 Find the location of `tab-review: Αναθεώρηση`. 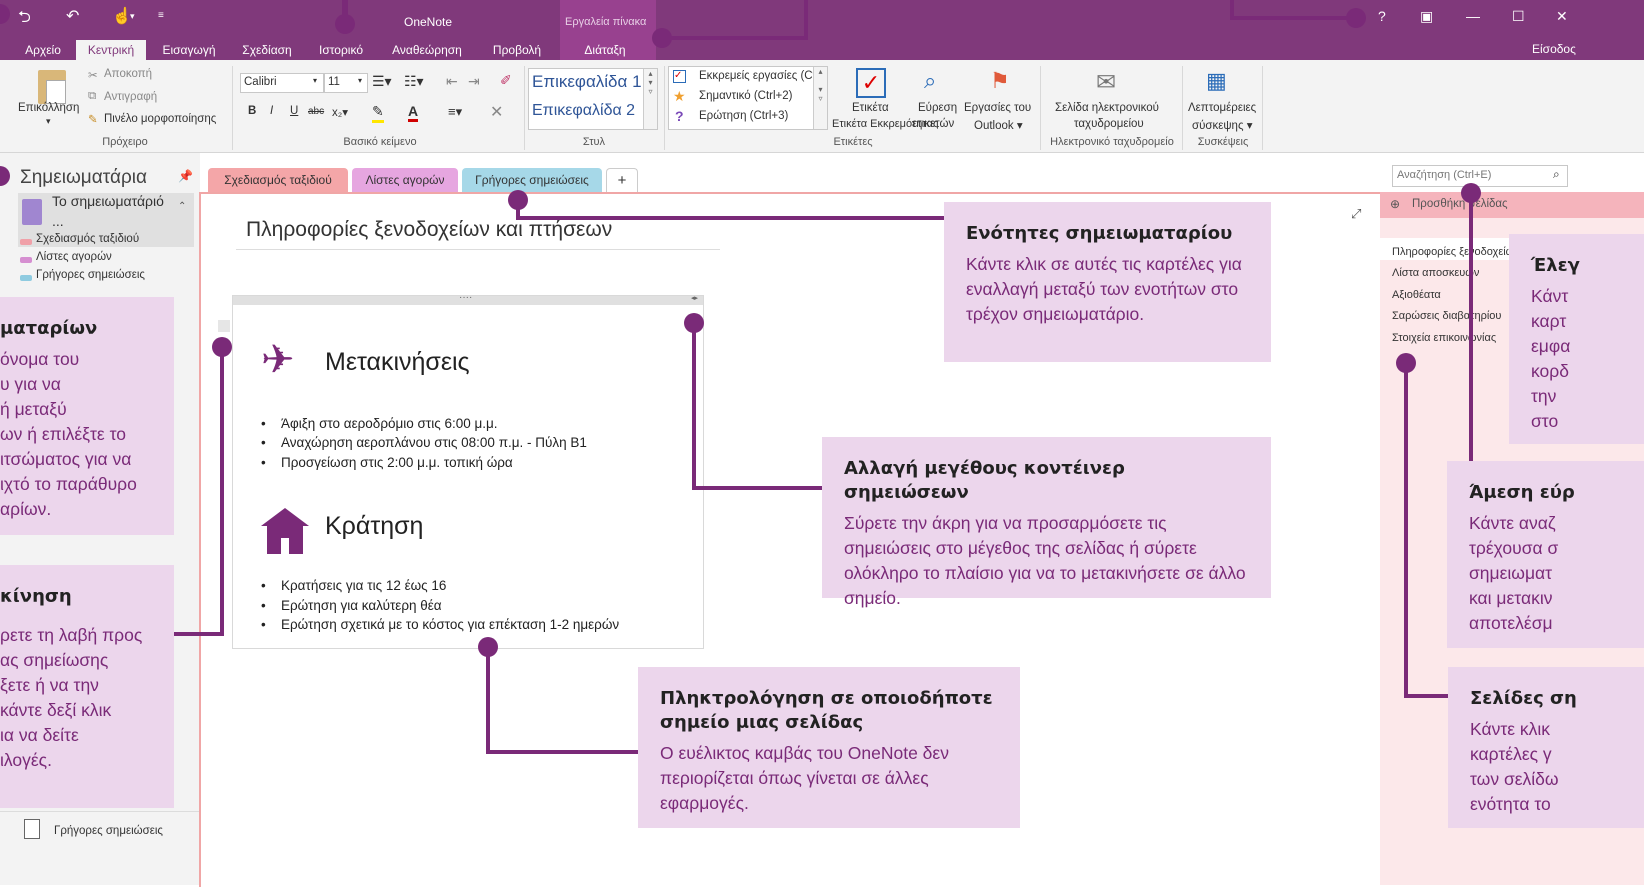

tab-review: Αναθεώρηση is located at coordinates (427, 50).